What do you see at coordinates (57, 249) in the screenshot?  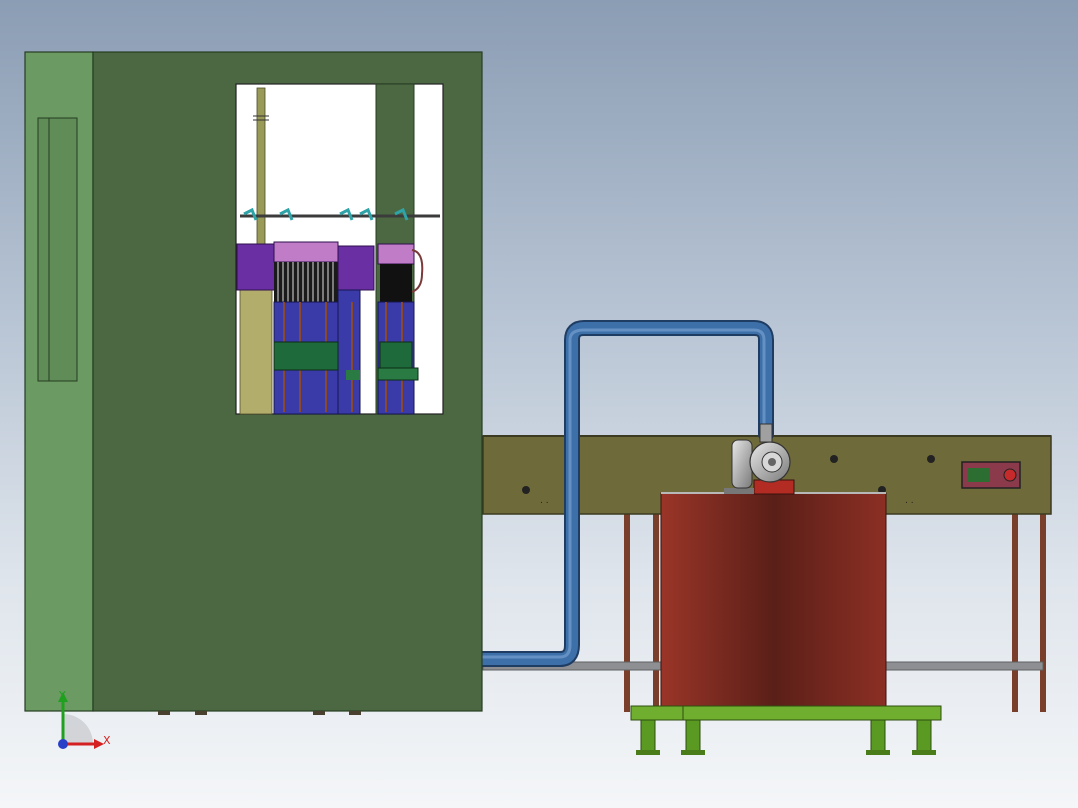 I see `cabinet-handle-panel` at bounding box center [57, 249].